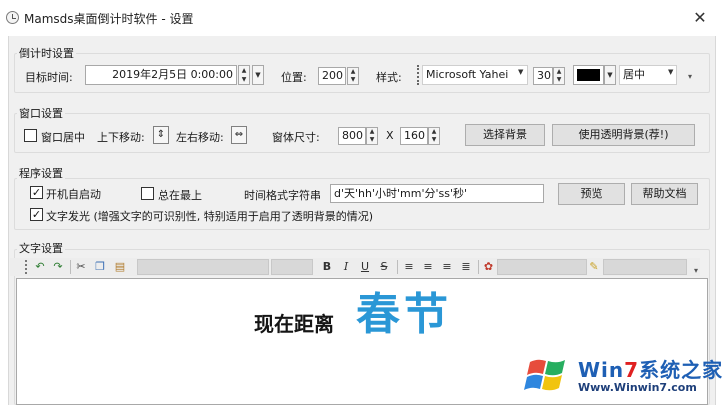  What do you see at coordinates (203, 267) in the screenshot?
I see `font-family-combo` at bounding box center [203, 267].